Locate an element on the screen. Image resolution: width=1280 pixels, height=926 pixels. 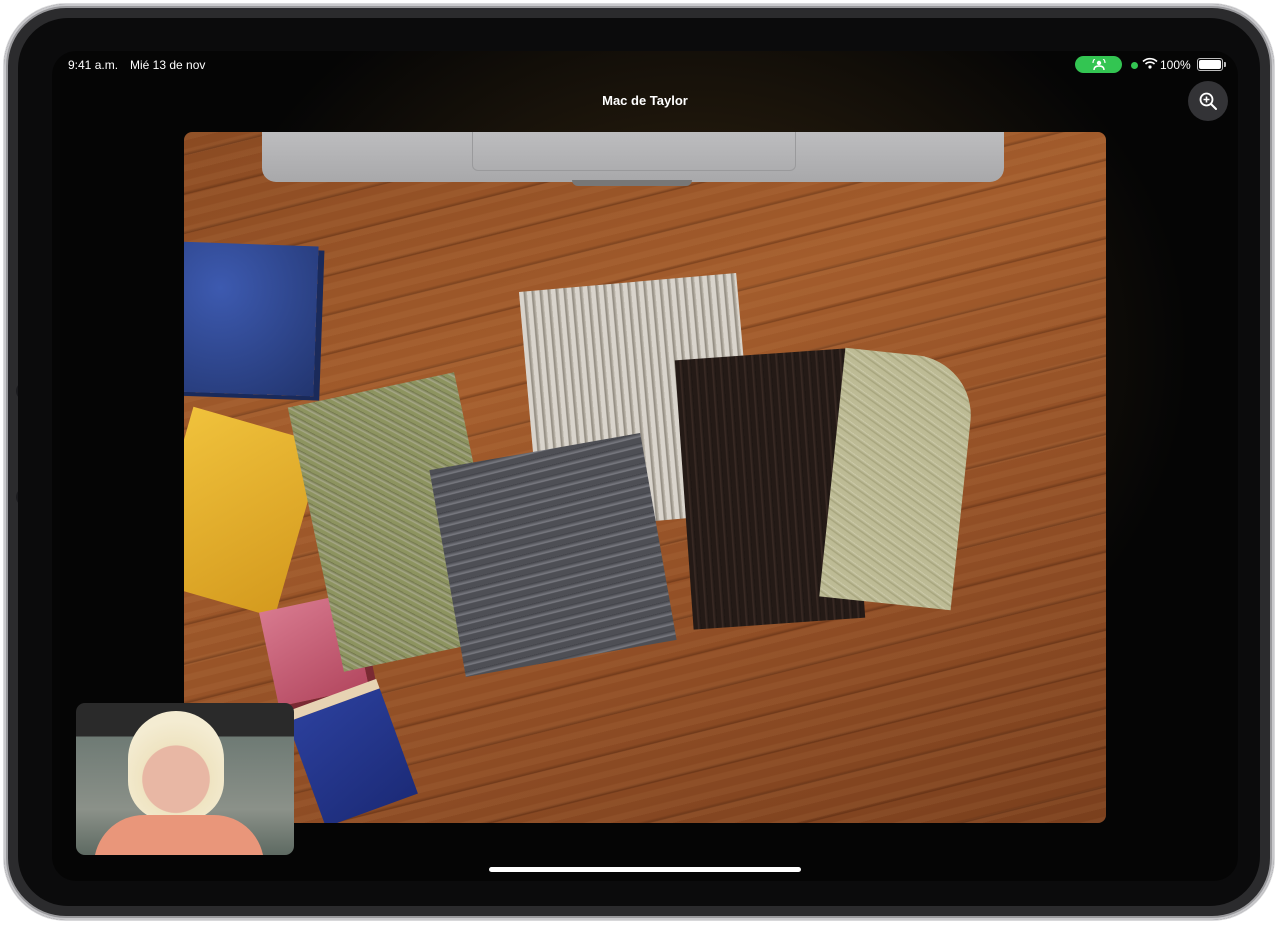
shareplay-icon is located at coordinates (1098, 64).